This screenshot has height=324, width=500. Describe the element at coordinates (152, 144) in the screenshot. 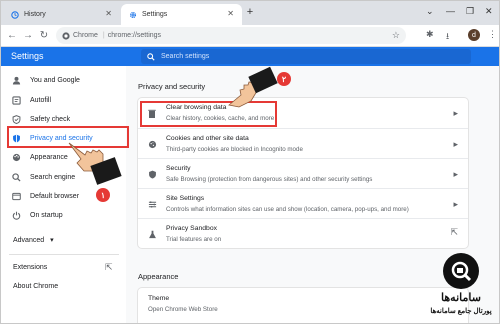

I see `cookie-icon` at that location.